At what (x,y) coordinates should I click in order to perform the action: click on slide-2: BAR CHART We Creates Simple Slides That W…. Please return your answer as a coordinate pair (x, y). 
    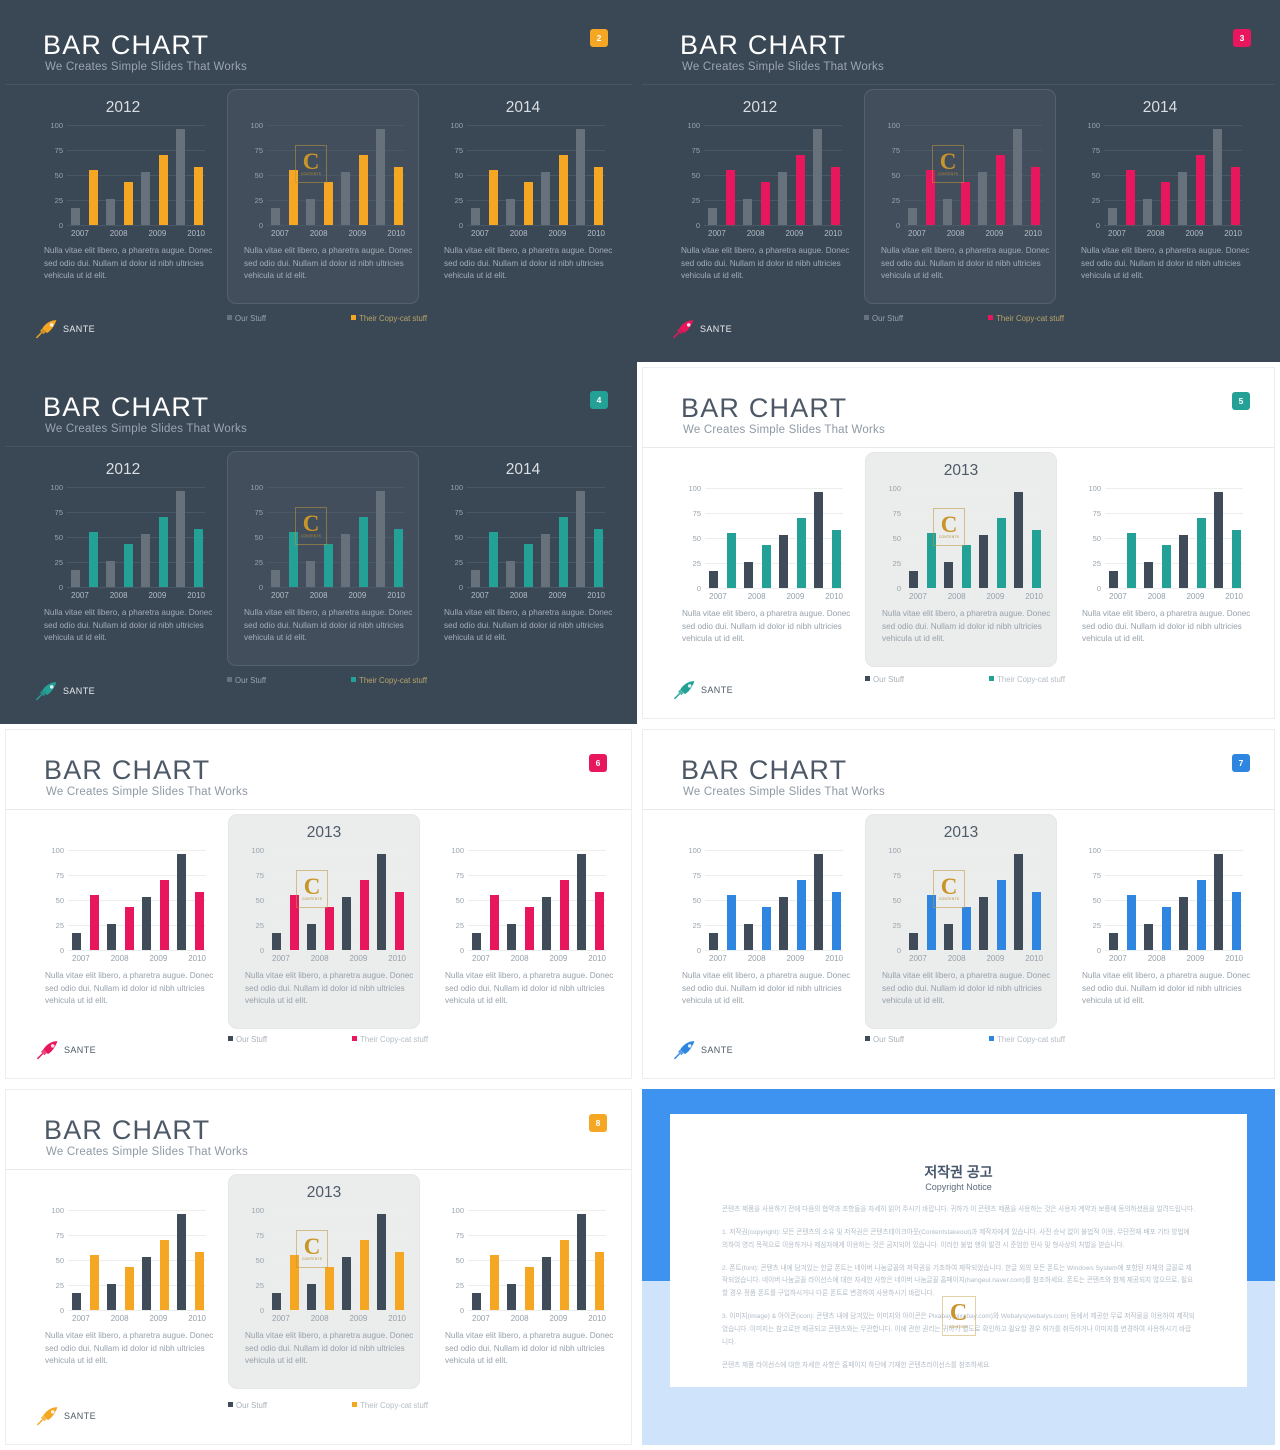
    Looking at the image, I should click on (318, 181).